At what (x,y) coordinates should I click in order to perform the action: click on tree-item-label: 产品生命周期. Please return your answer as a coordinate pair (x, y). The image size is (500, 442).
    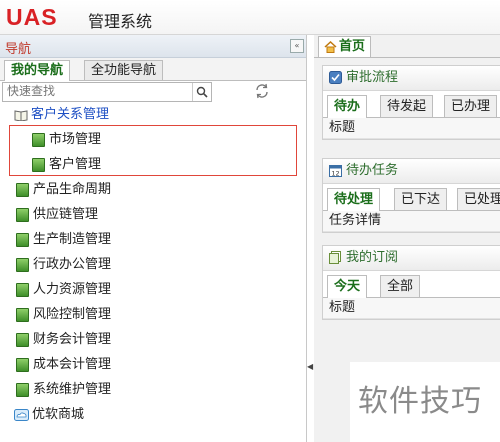
    Looking at the image, I should click on (72, 189).